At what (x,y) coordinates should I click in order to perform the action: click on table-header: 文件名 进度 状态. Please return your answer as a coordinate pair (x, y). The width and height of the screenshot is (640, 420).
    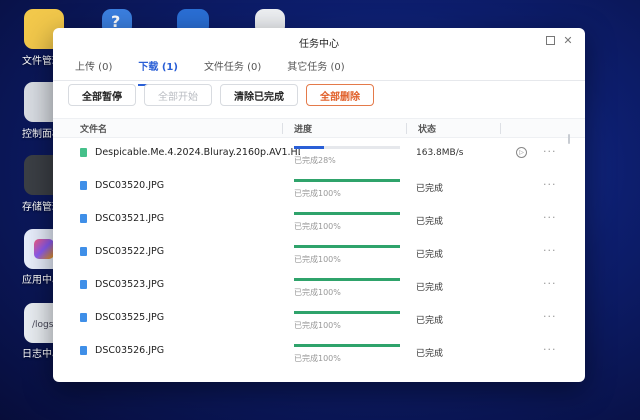
    Looking at the image, I should click on (319, 128).